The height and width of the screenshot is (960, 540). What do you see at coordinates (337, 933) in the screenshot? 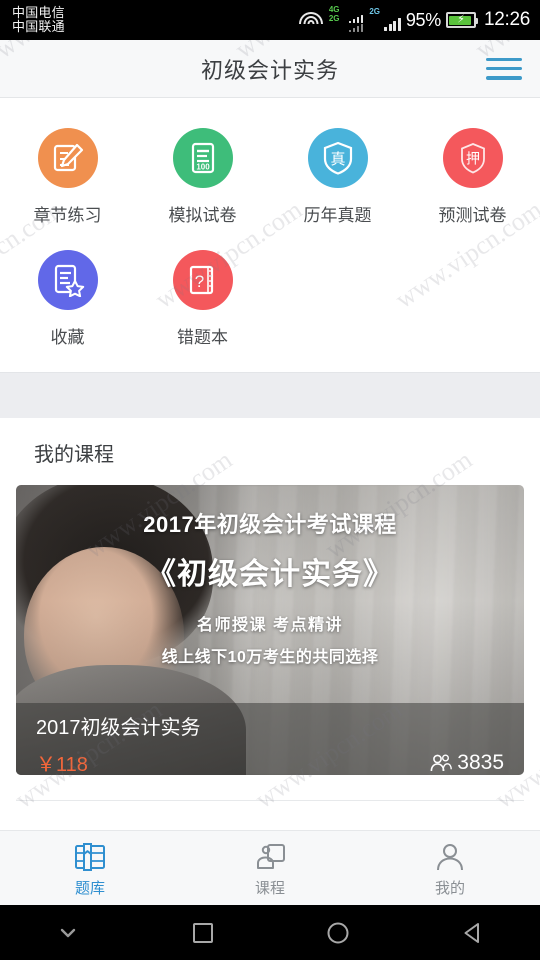
I see `home-circle-icon` at bounding box center [337, 933].